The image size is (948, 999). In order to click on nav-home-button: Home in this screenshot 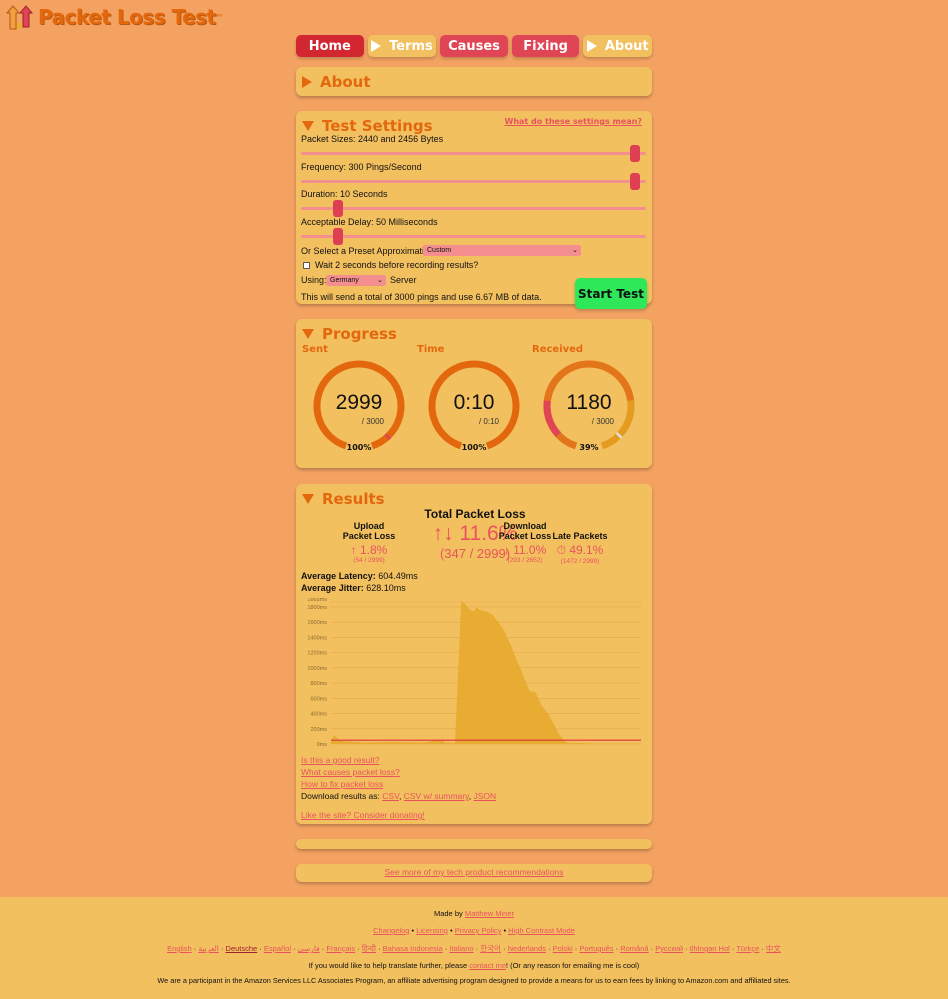, I will do `click(330, 46)`.